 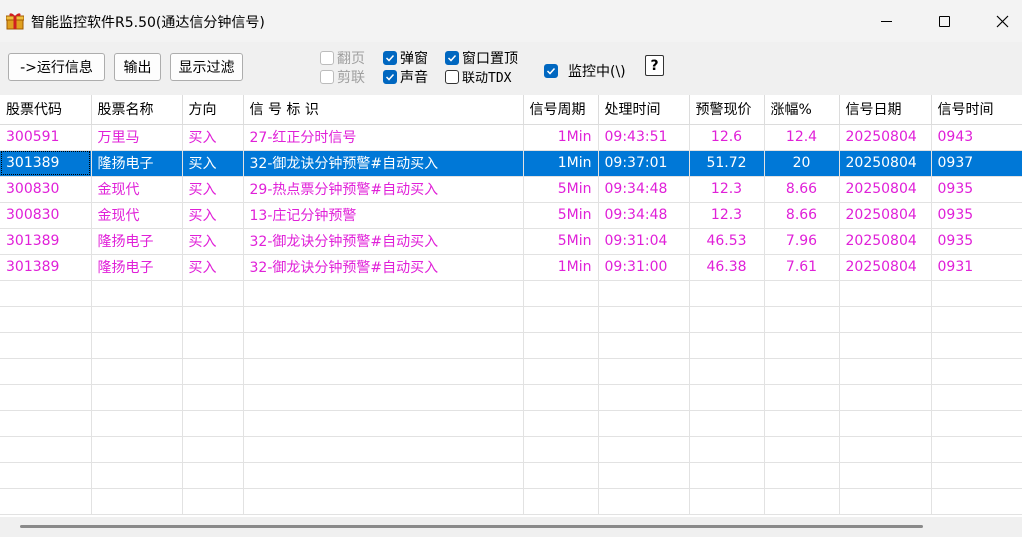 What do you see at coordinates (885, 110) in the screenshot?
I see `col-header-date: 信号日期` at bounding box center [885, 110].